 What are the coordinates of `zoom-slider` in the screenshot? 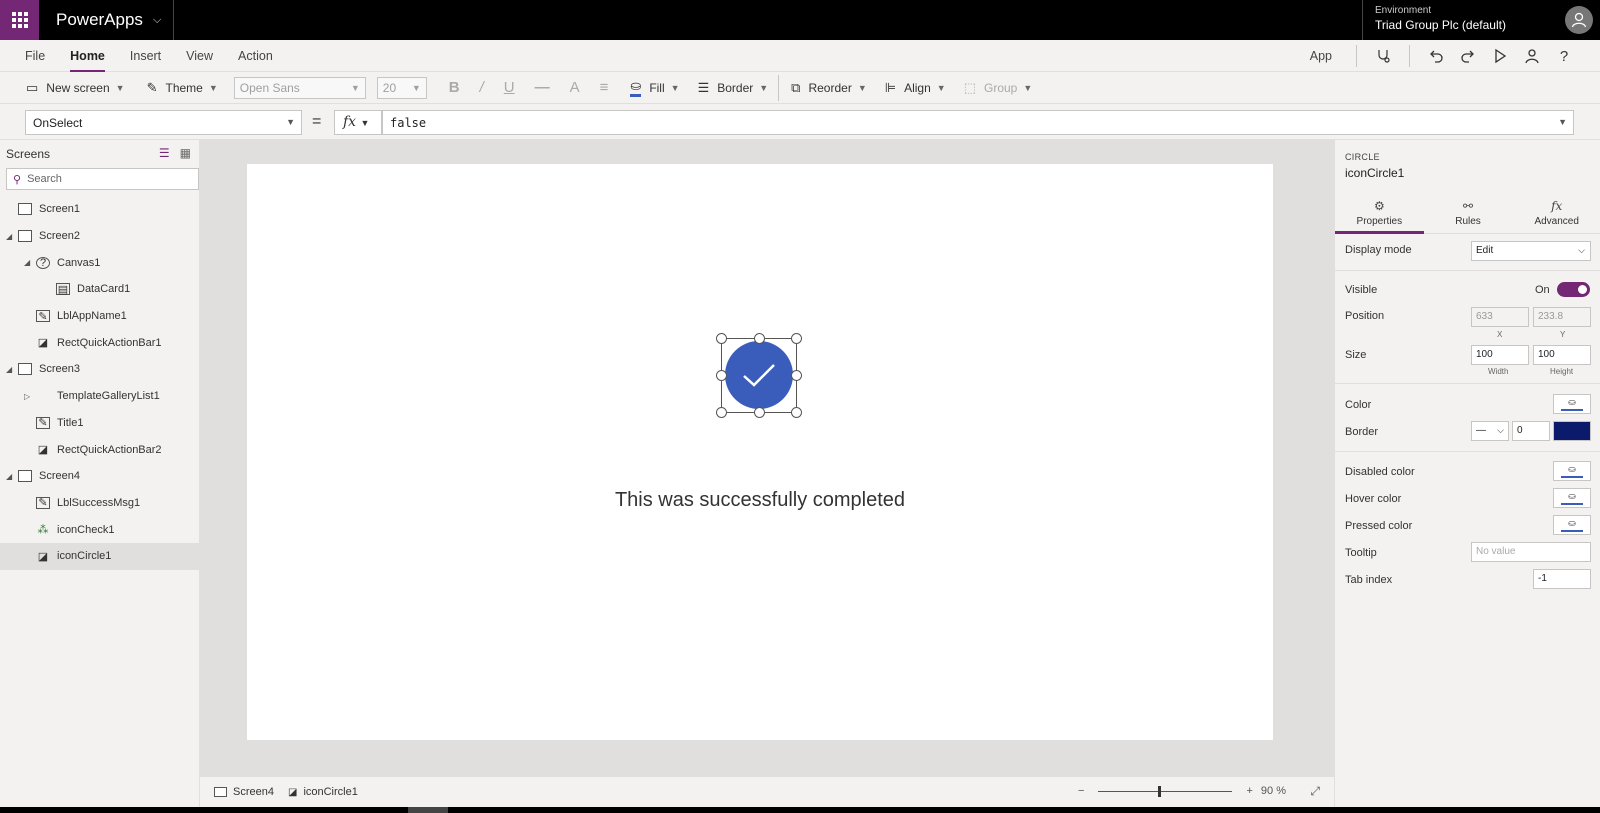 It's located at (1165, 791).